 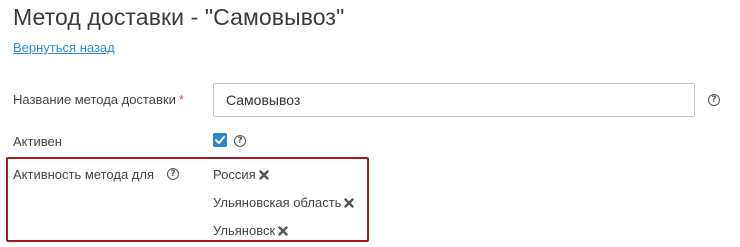 What do you see at coordinates (277, 202) in the screenshot?
I see `region-tag-label: Ульяновская область` at bounding box center [277, 202].